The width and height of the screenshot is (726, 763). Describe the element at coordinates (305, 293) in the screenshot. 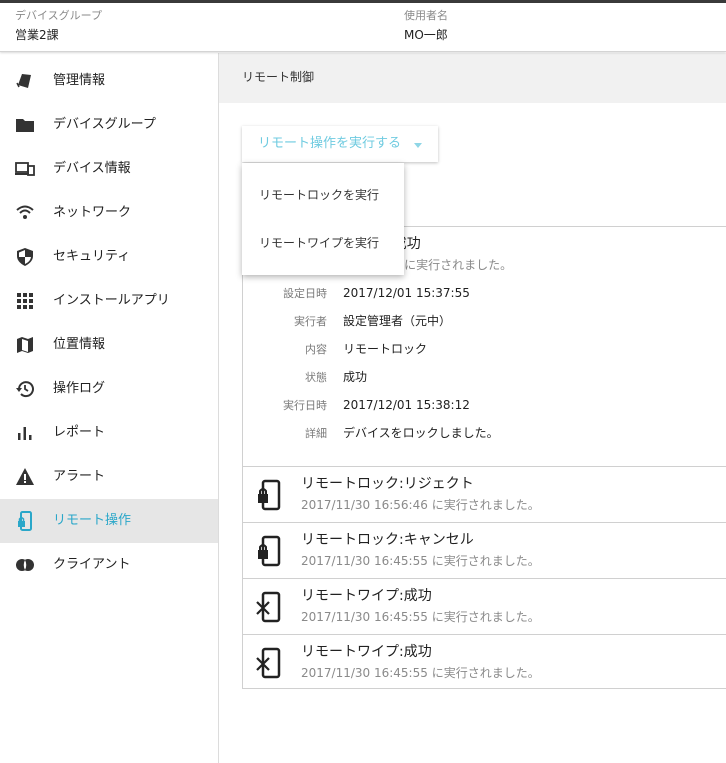

I see `detail-label: 設定日時` at that location.